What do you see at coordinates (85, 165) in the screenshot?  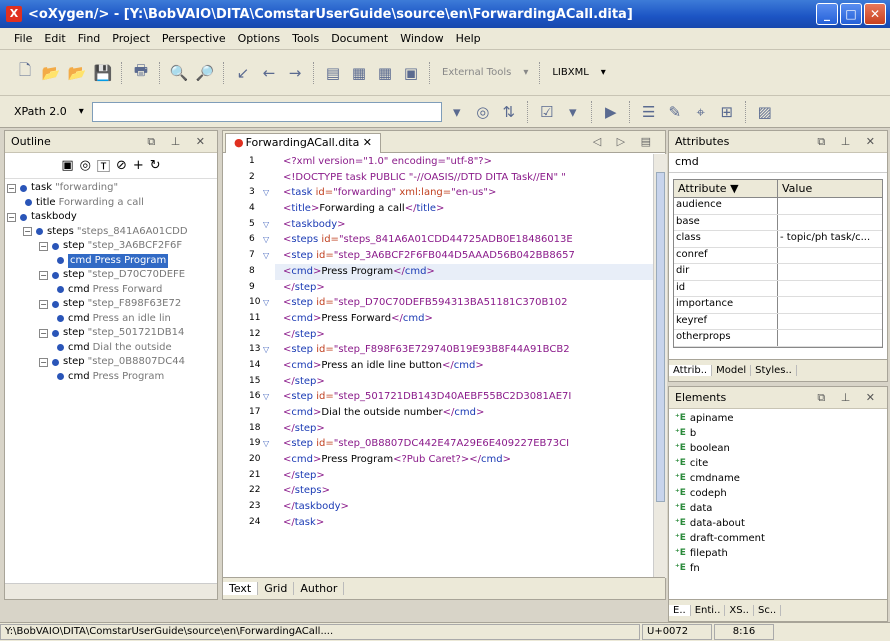 I see `outline-show-icon: ◎` at bounding box center [85, 165].